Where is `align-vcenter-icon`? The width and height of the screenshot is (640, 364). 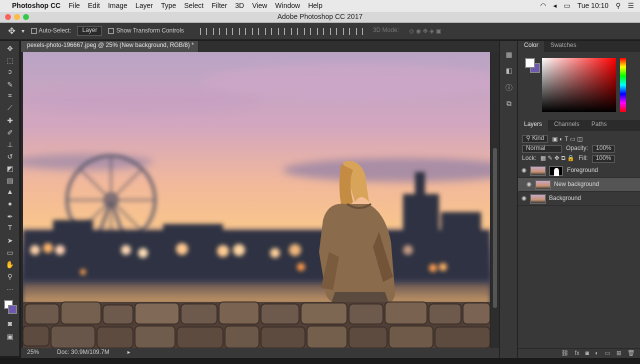
align-vcenter-icon is located at coordinates (216, 31).